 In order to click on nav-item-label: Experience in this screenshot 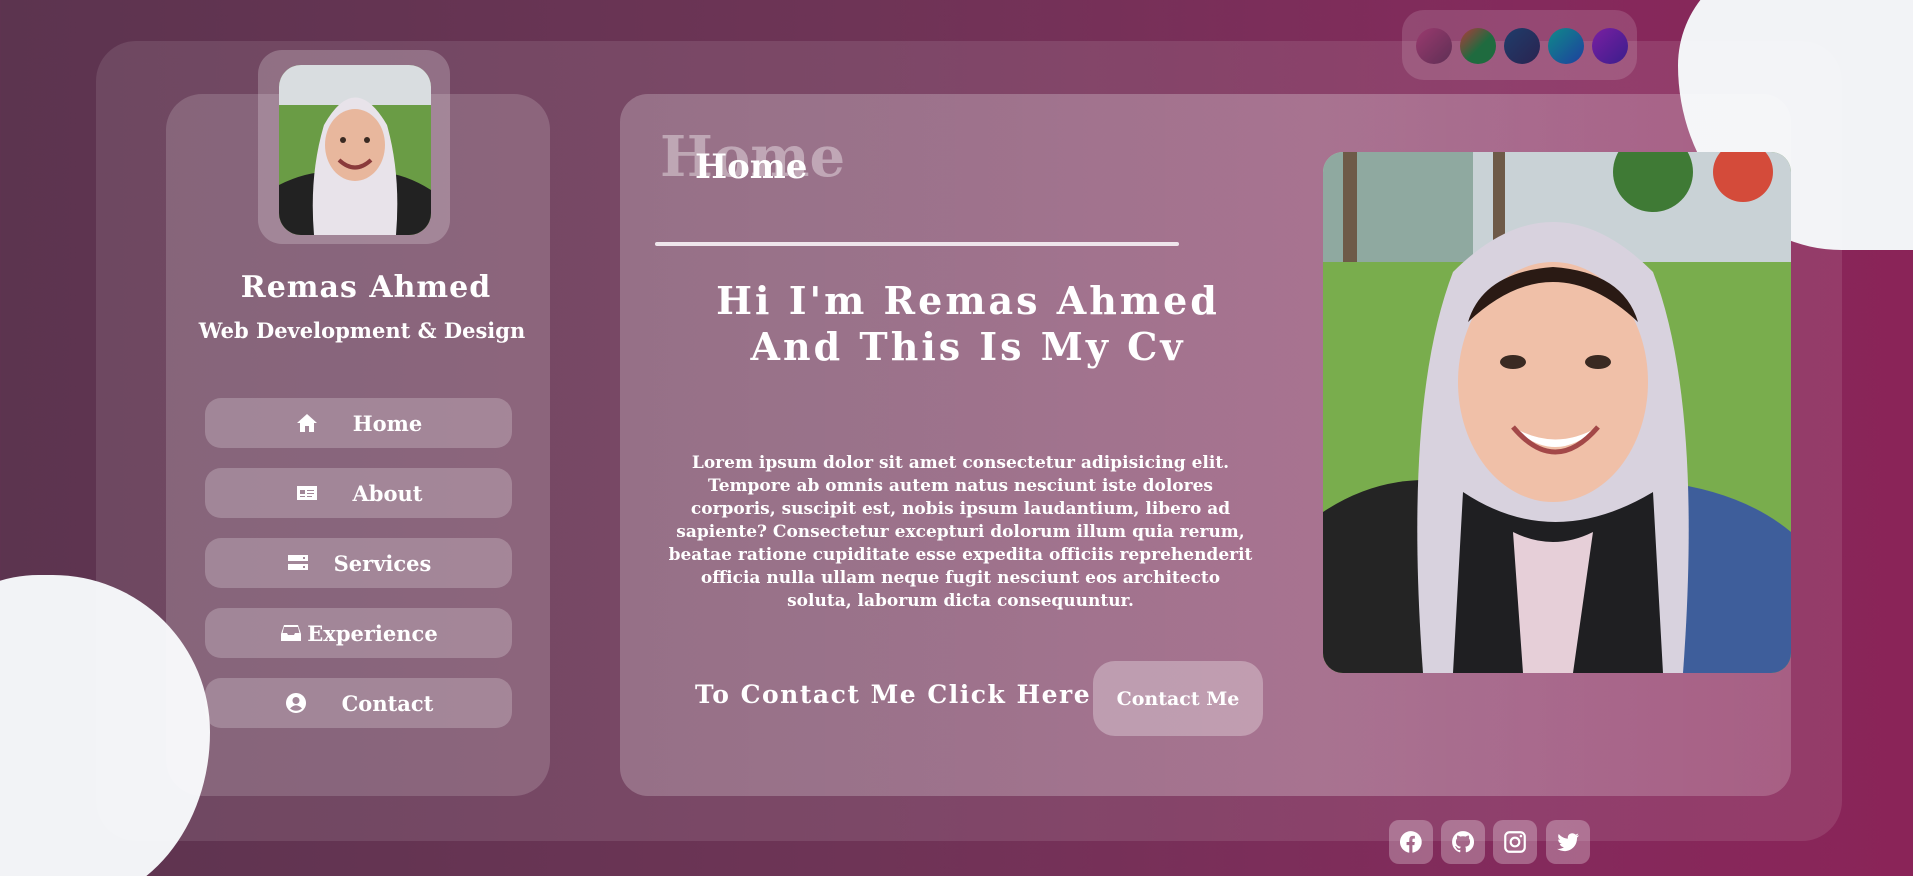, I will do `click(372, 633)`.